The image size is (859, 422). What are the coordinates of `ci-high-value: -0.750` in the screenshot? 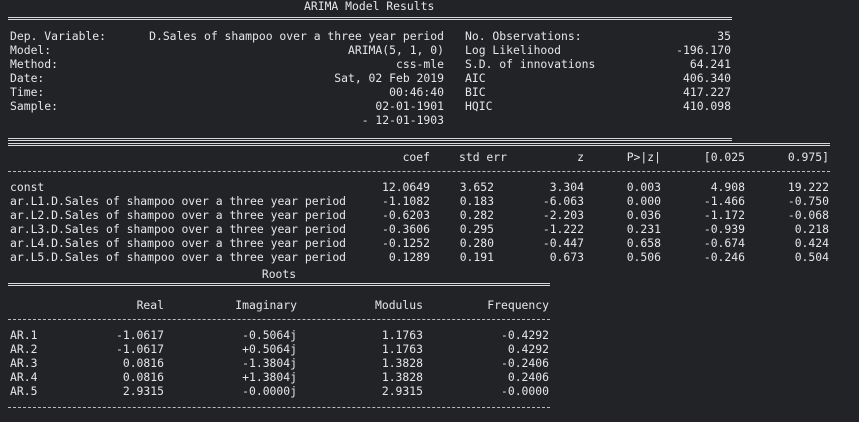 It's located at (808, 201).